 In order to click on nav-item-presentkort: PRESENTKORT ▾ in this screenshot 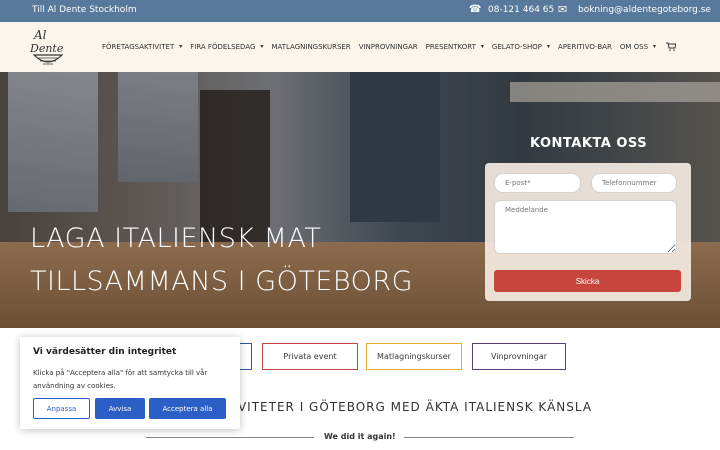, I will do `click(455, 47)`.